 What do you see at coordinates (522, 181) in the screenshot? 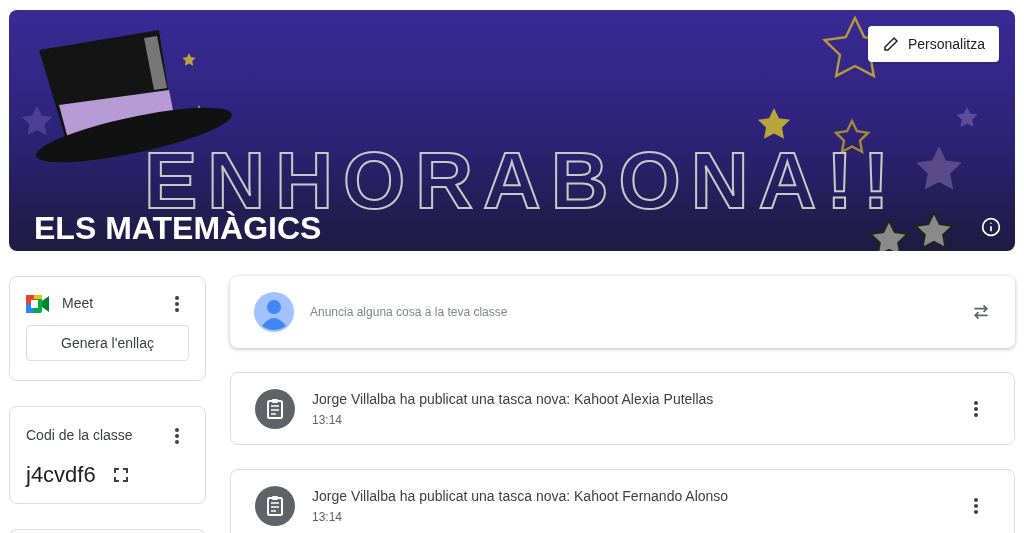
I see `banner-artwork-text: ENHORABONA!!` at bounding box center [522, 181].